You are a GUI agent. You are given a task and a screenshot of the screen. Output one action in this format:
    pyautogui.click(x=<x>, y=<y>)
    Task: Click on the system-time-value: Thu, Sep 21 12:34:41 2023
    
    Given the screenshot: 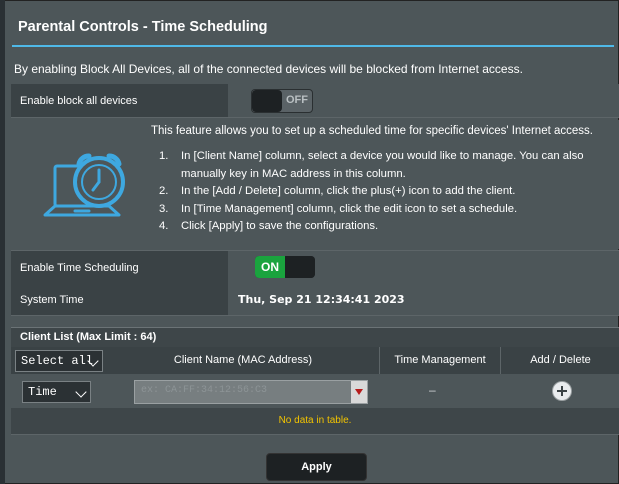 What is the action you would take?
    pyautogui.click(x=321, y=299)
    